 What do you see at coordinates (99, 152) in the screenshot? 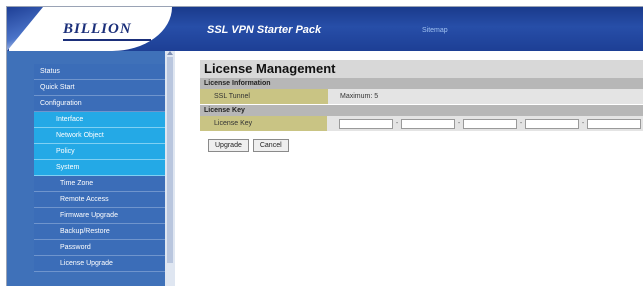
I see `sidebar-item-policy: Policy` at bounding box center [99, 152].